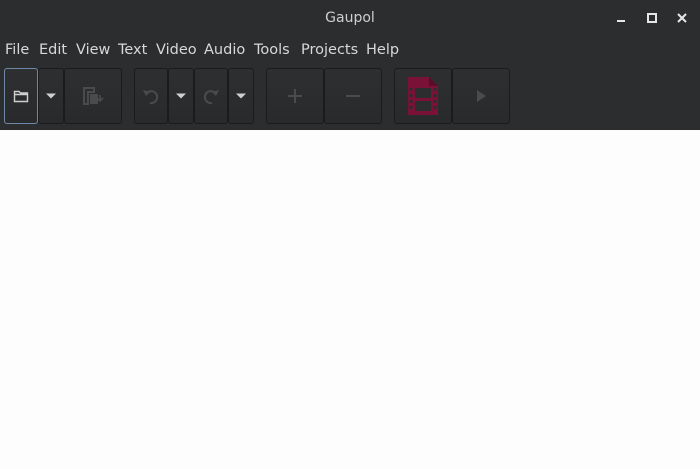  I want to click on remove-icon, so click(353, 96).